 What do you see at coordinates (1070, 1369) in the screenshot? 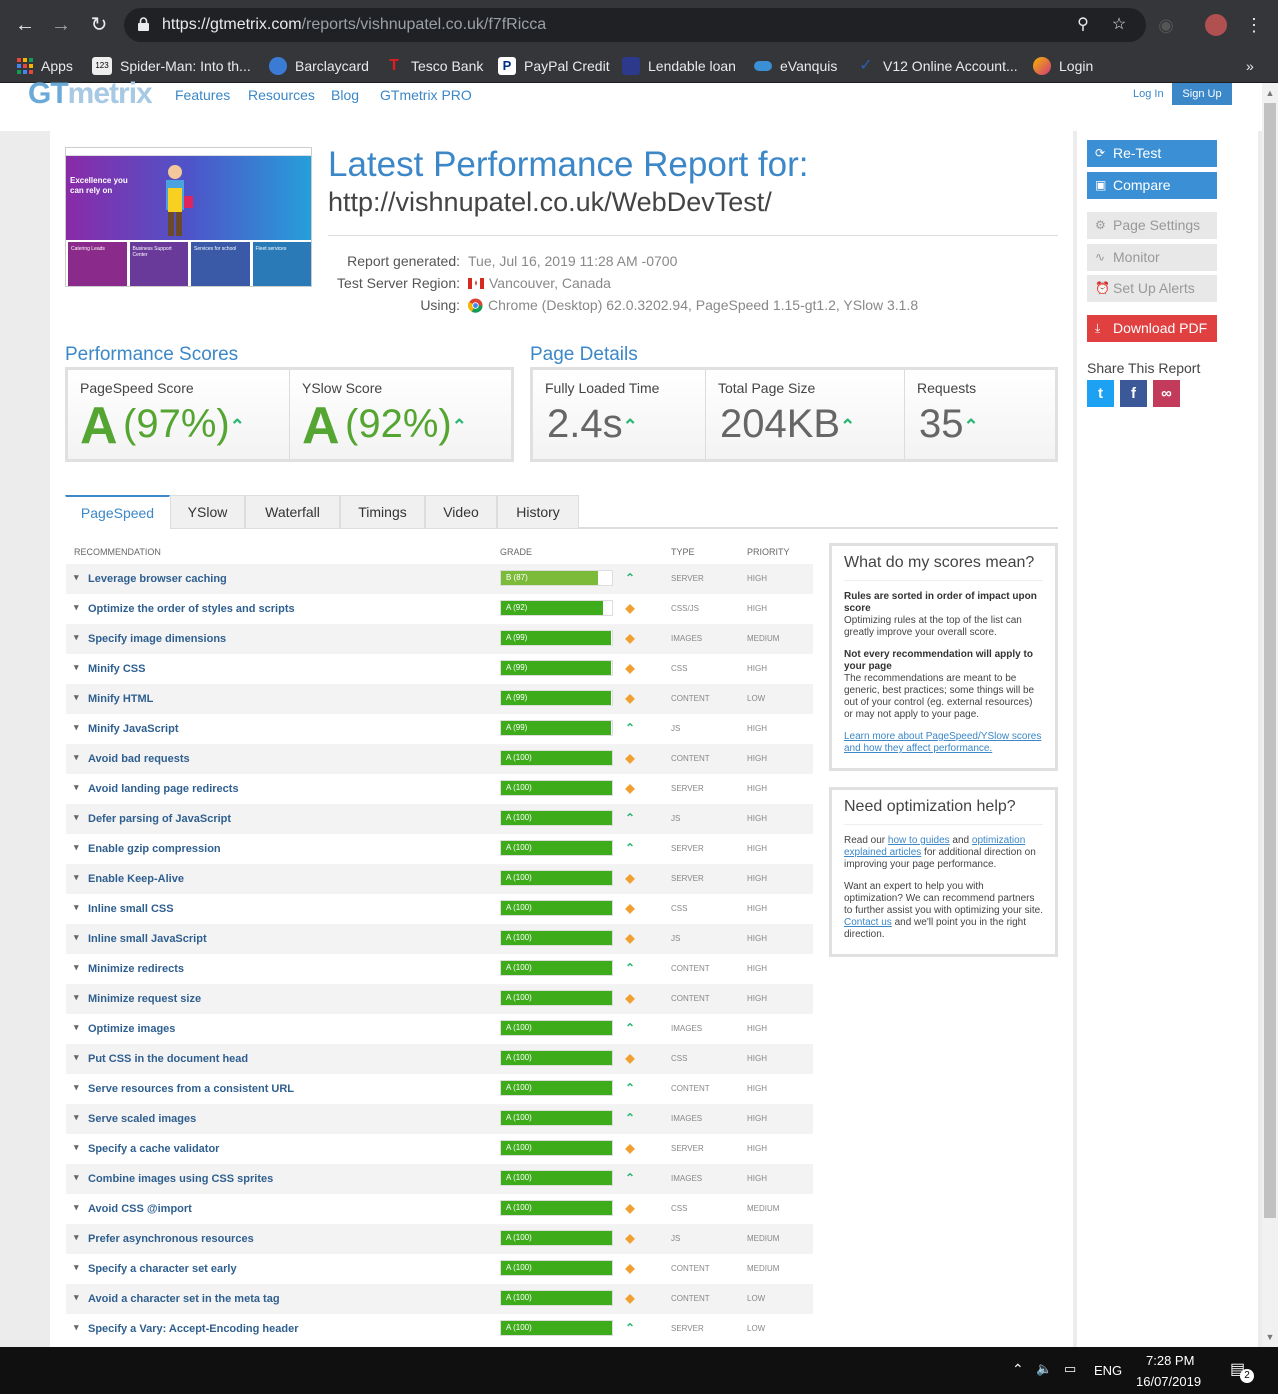
I see `network-icon: ▭` at bounding box center [1070, 1369].